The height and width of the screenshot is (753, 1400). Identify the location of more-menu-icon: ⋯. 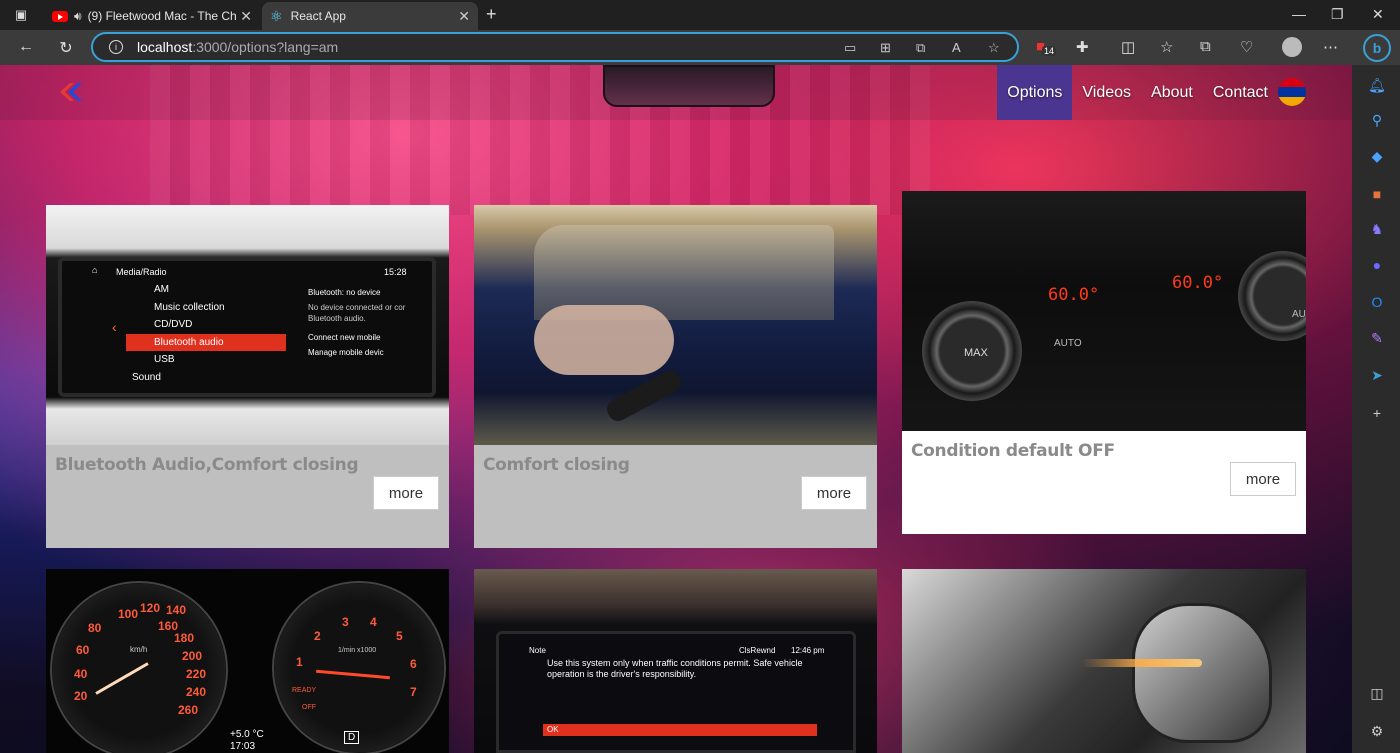
(1330, 47).